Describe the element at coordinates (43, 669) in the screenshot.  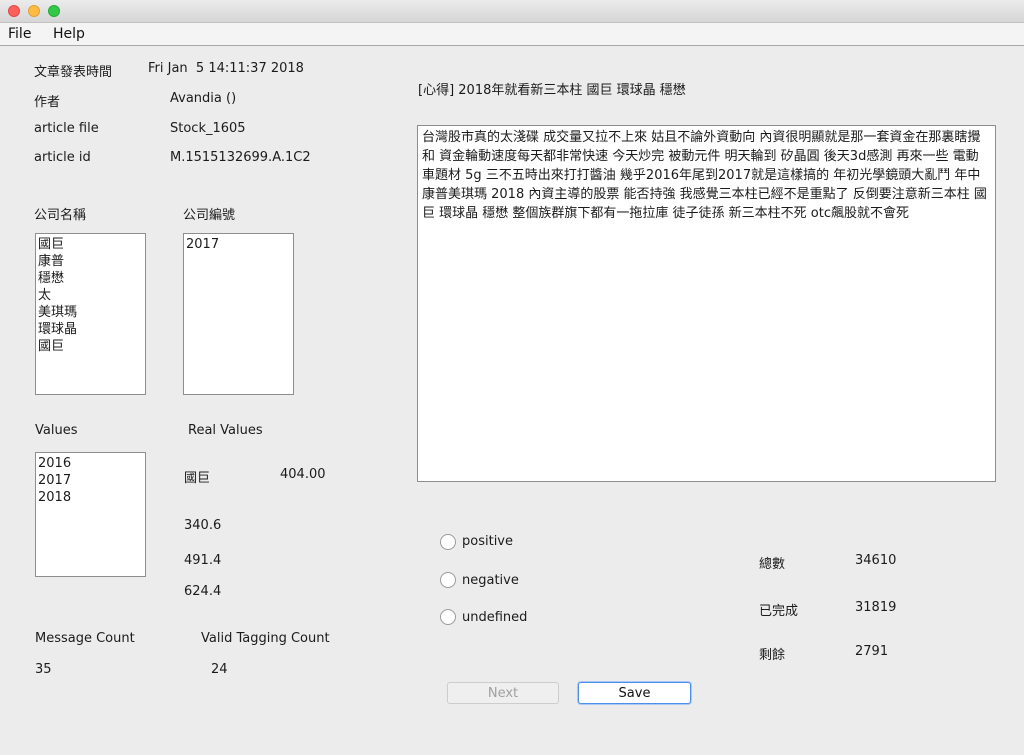
I see `message-count-value: 35` at that location.